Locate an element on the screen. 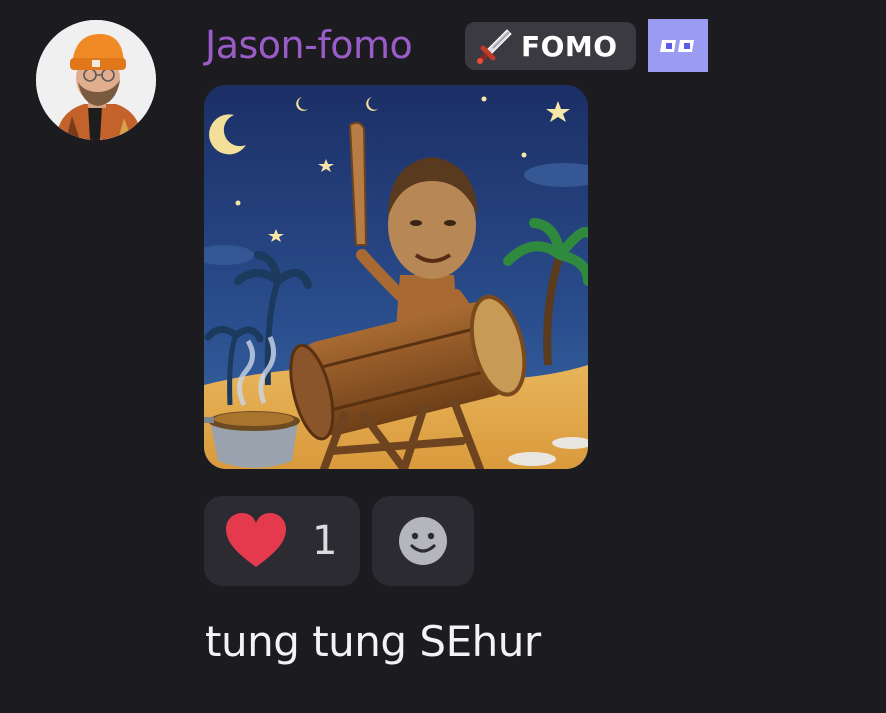 The image size is (886, 713). reaction-heart: 1 is located at coordinates (282, 541).